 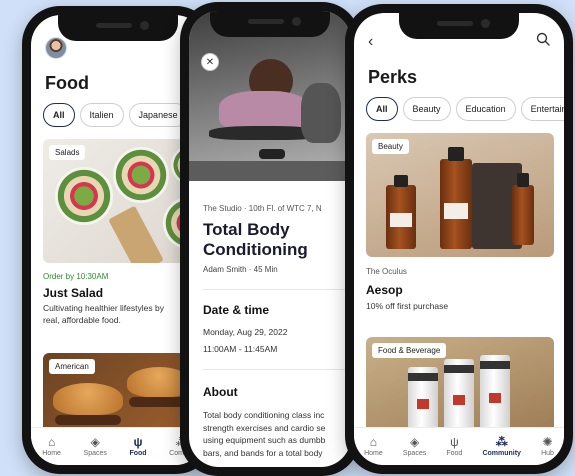 What do you see at coordinates (56, 48) in the screenshot?
I see `avatar` at bounding box center [56, 48].